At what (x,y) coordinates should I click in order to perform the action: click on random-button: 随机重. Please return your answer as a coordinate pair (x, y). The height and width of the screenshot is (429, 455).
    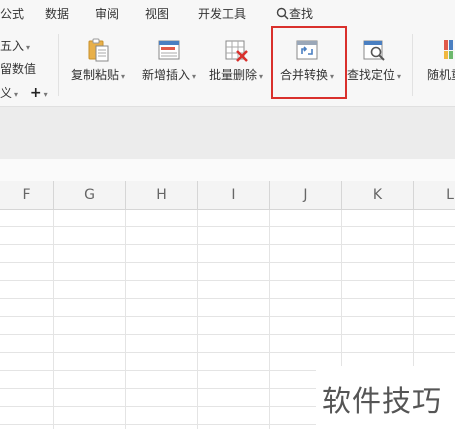
    Looking at the image, I should click on (435, 64).